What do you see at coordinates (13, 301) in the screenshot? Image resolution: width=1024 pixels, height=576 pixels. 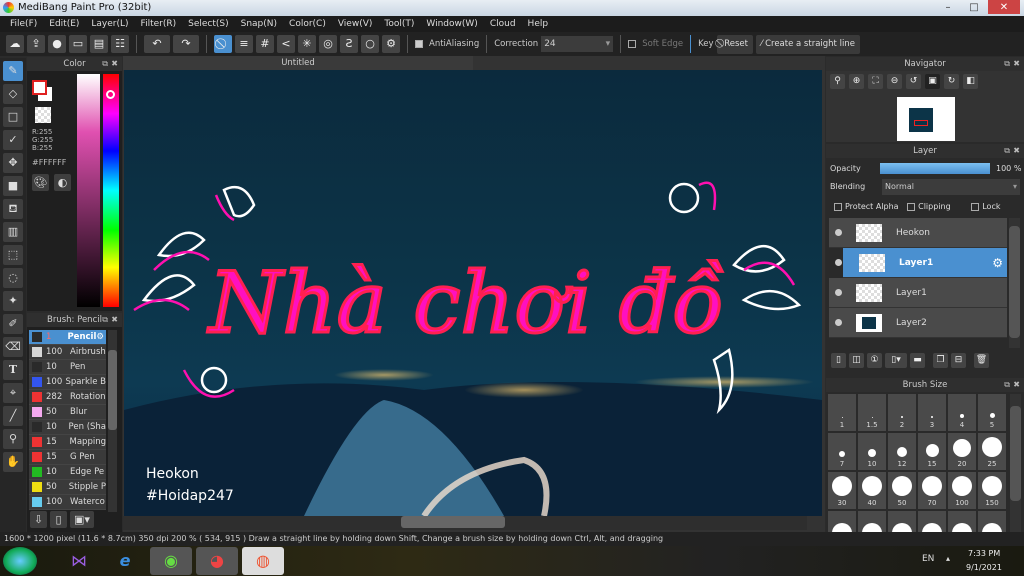 I see `magic-wand-tool-icon: ✦` at bounding box center [13, 301].